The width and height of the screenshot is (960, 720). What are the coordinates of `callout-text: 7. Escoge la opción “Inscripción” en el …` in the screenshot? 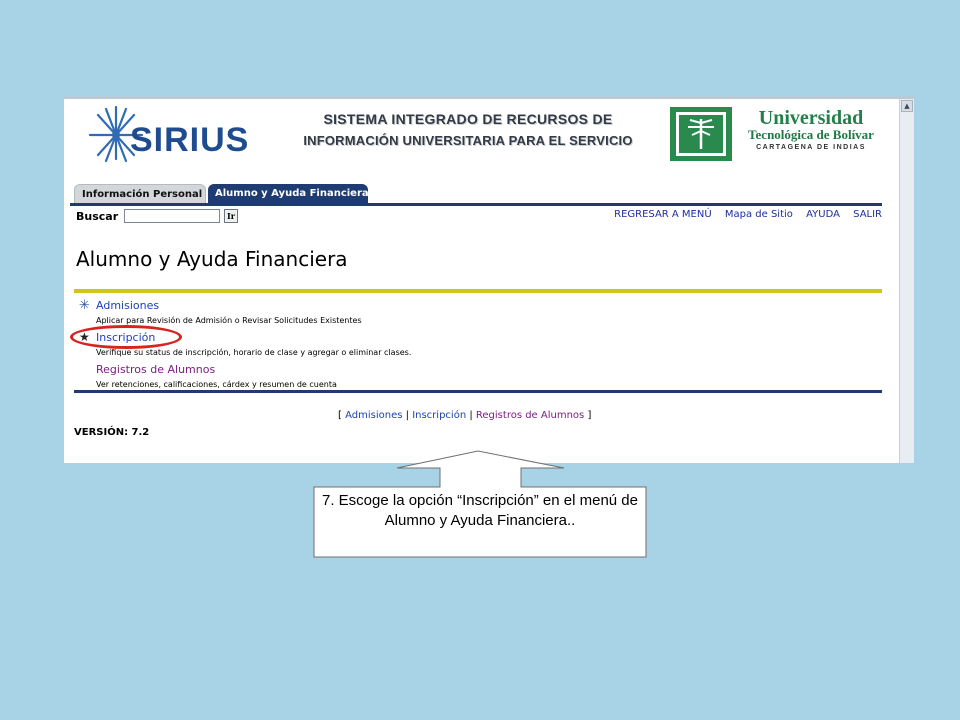 It's located at (479, 510).